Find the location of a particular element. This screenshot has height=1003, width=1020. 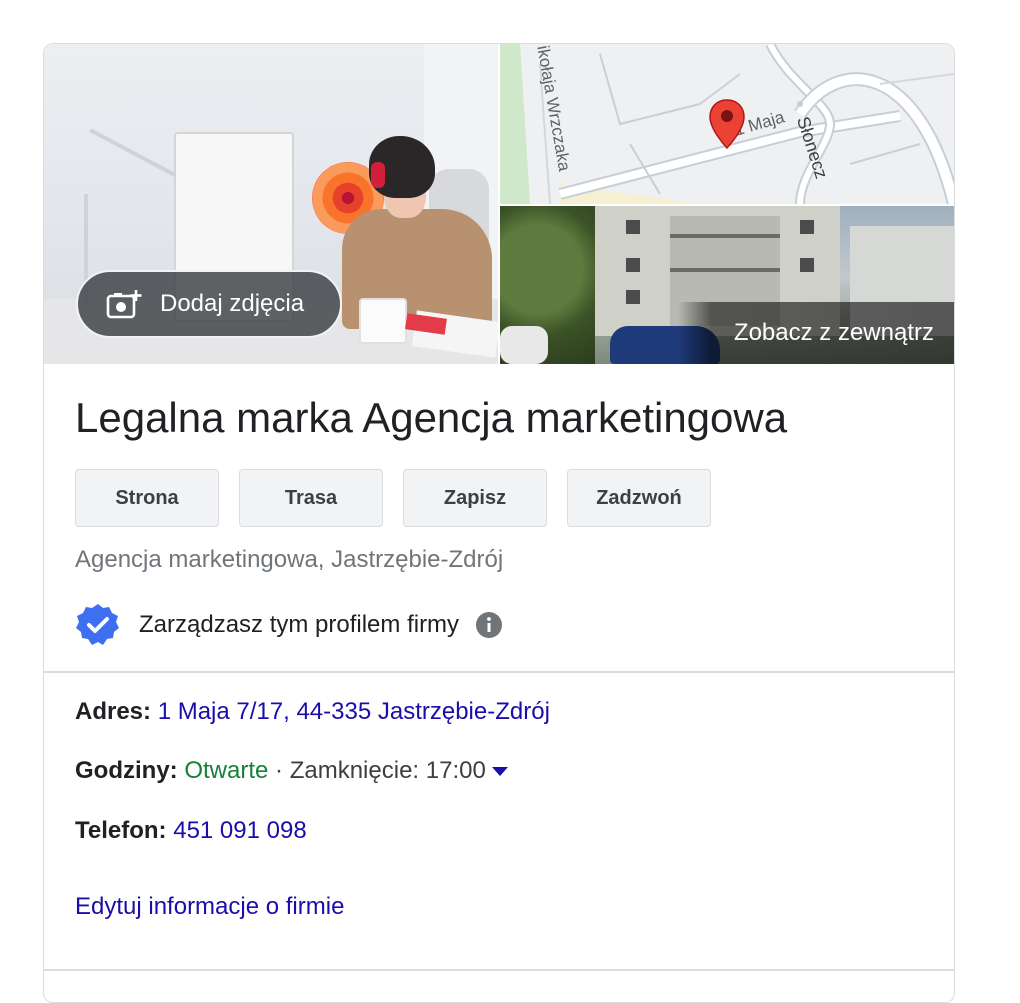

section-divider is located at coordinates (499, 672).